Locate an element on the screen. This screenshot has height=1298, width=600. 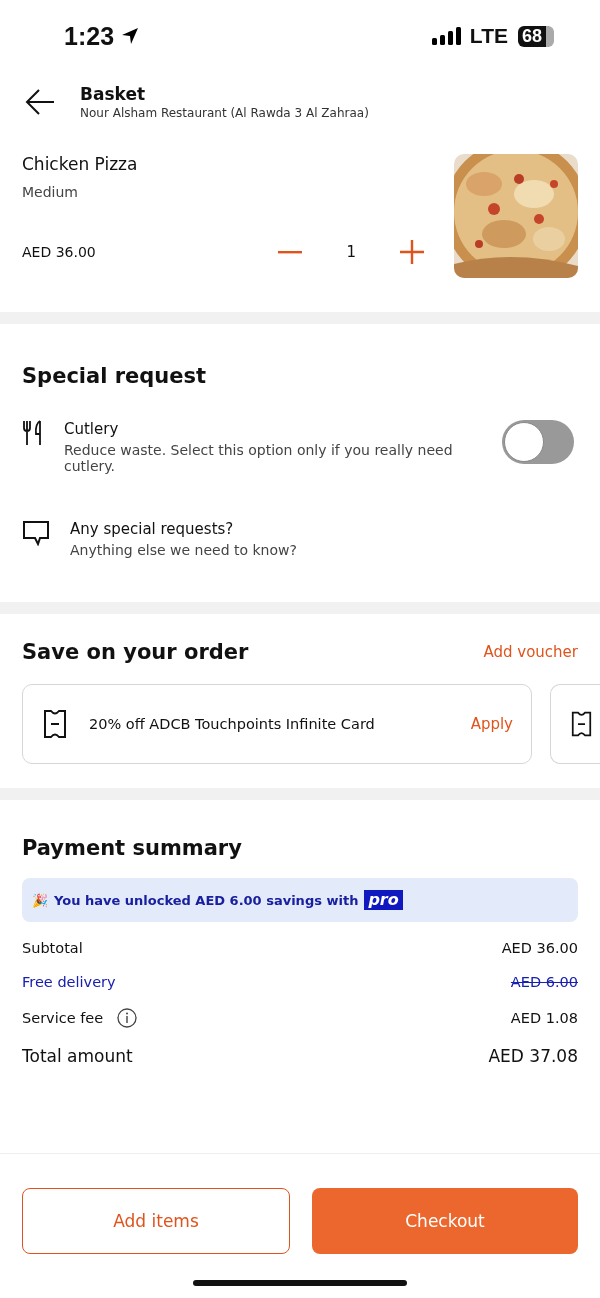
voucher-text: 20% off ADCB Touchpoints Infinite Card is located at coordinates (232, 724).